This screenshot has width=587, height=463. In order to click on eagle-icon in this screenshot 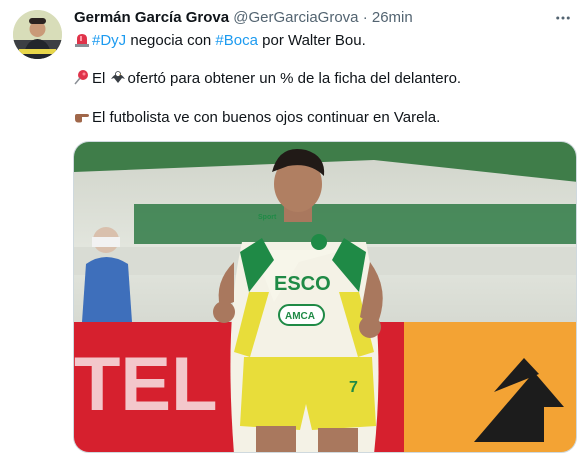, I will do `click(118, 77)`.